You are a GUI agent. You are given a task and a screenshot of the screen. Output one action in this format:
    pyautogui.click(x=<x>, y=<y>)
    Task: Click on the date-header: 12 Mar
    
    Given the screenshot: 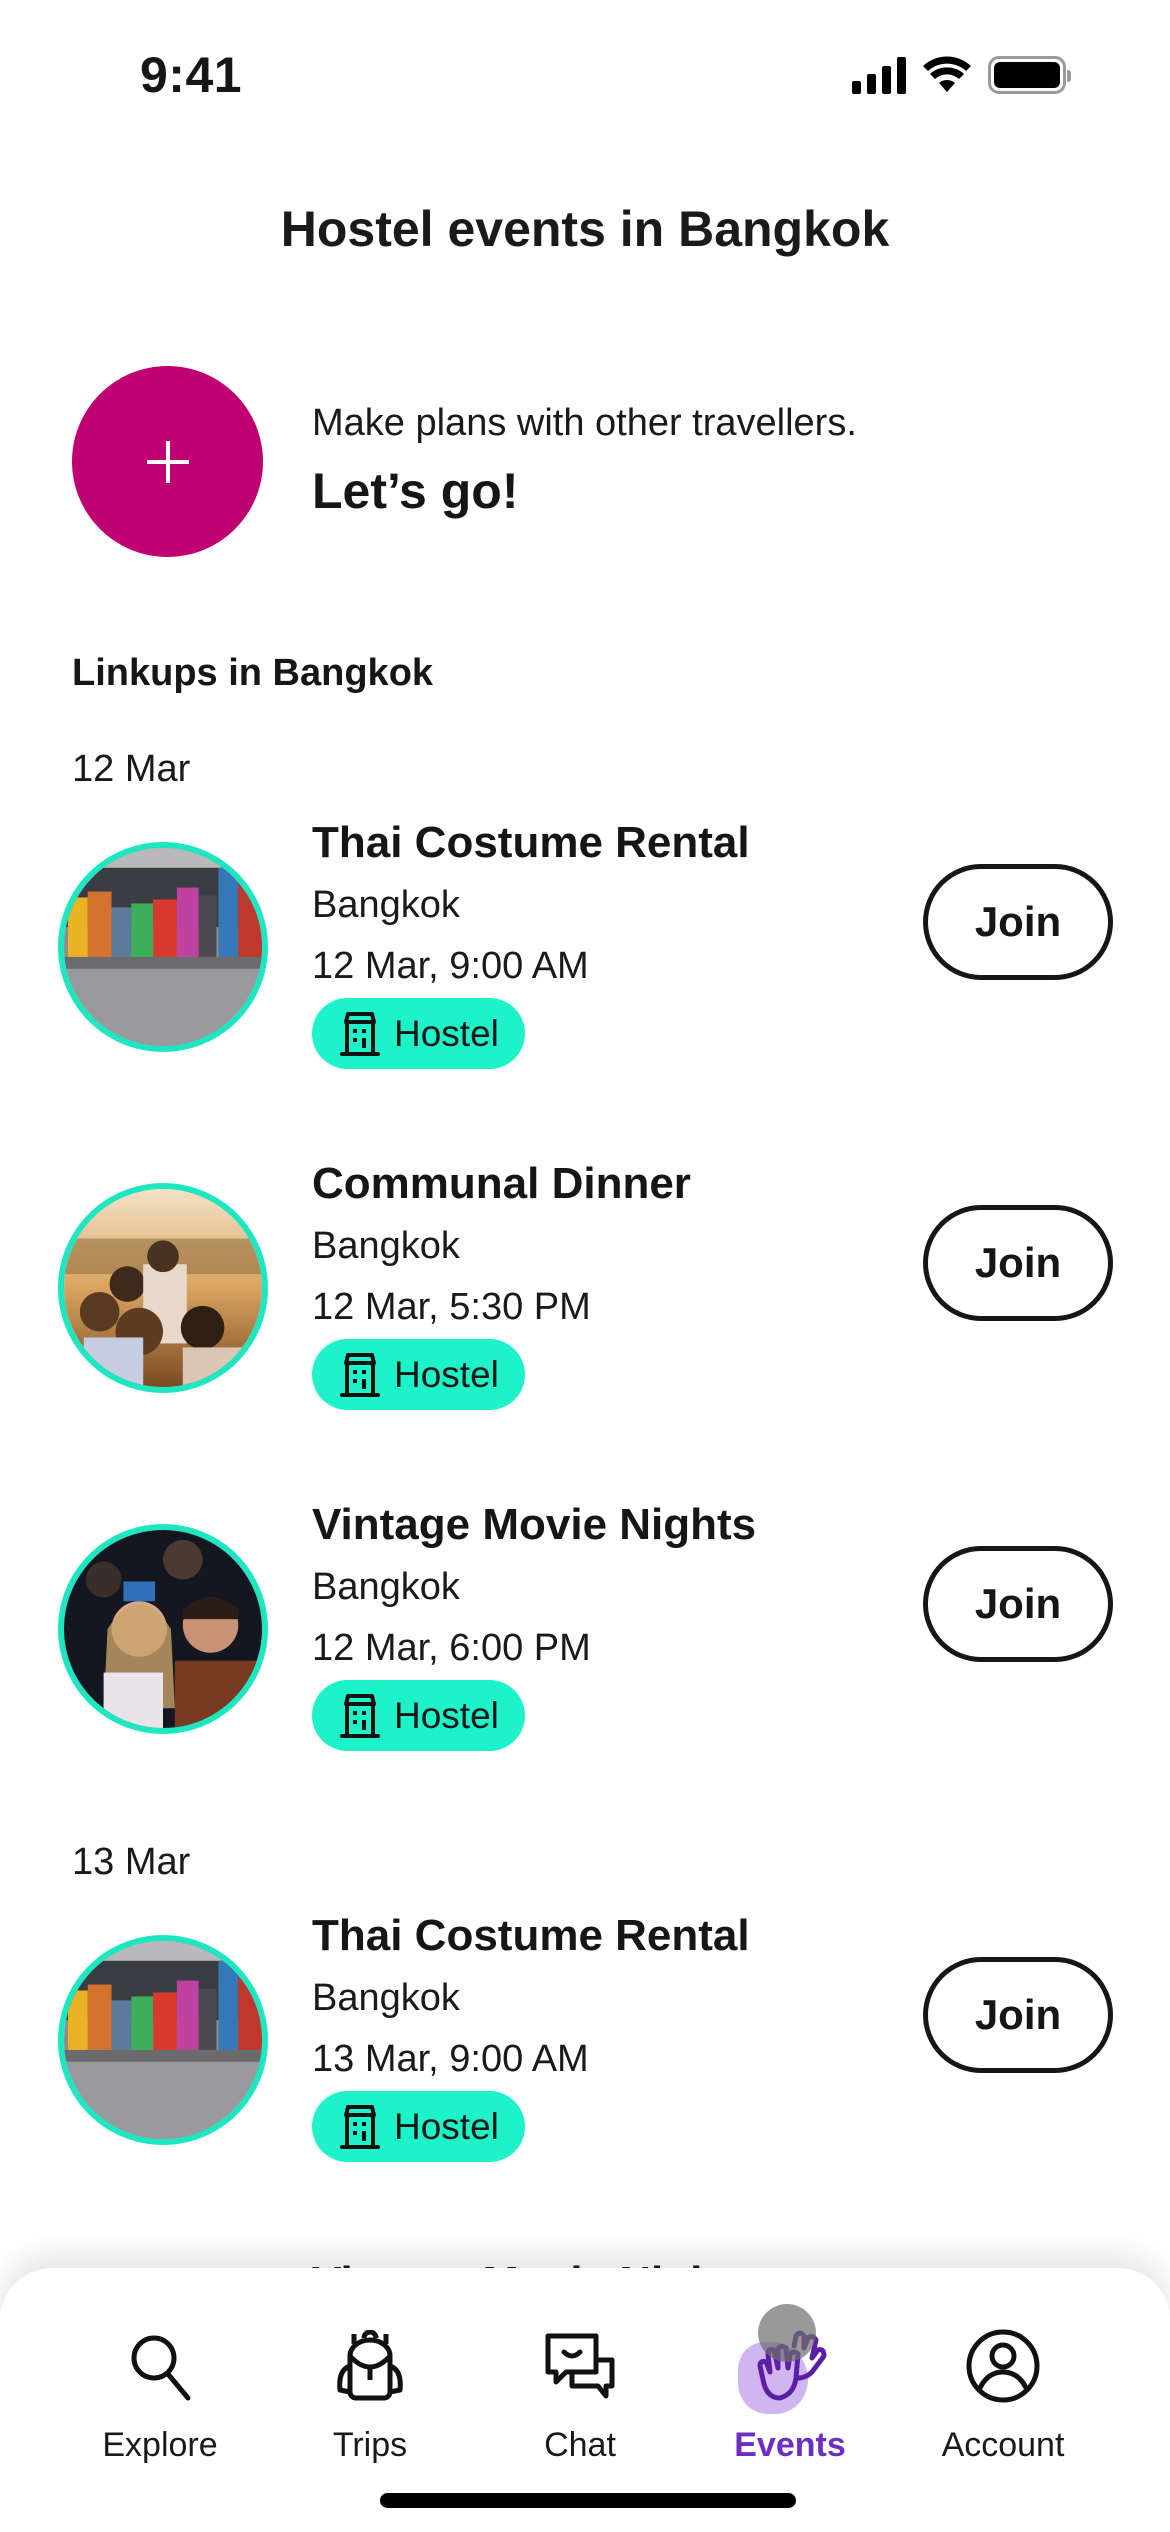 What is the action you would take?
    pyautogui.click(x=131, y=769)
    